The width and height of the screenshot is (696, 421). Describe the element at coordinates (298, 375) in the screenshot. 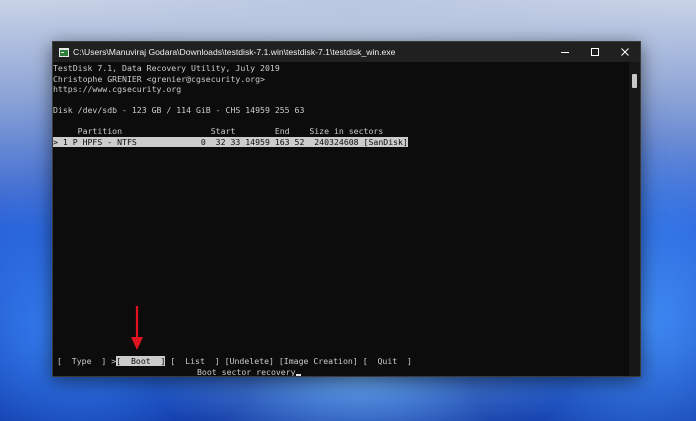

I see `text-cursor` at that location.